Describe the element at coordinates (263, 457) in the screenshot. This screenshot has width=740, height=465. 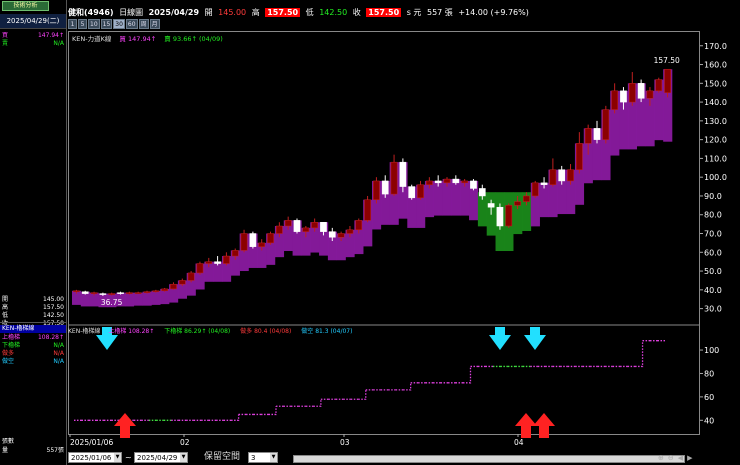
I see `keep-space-input: 3 ▼` at that location.